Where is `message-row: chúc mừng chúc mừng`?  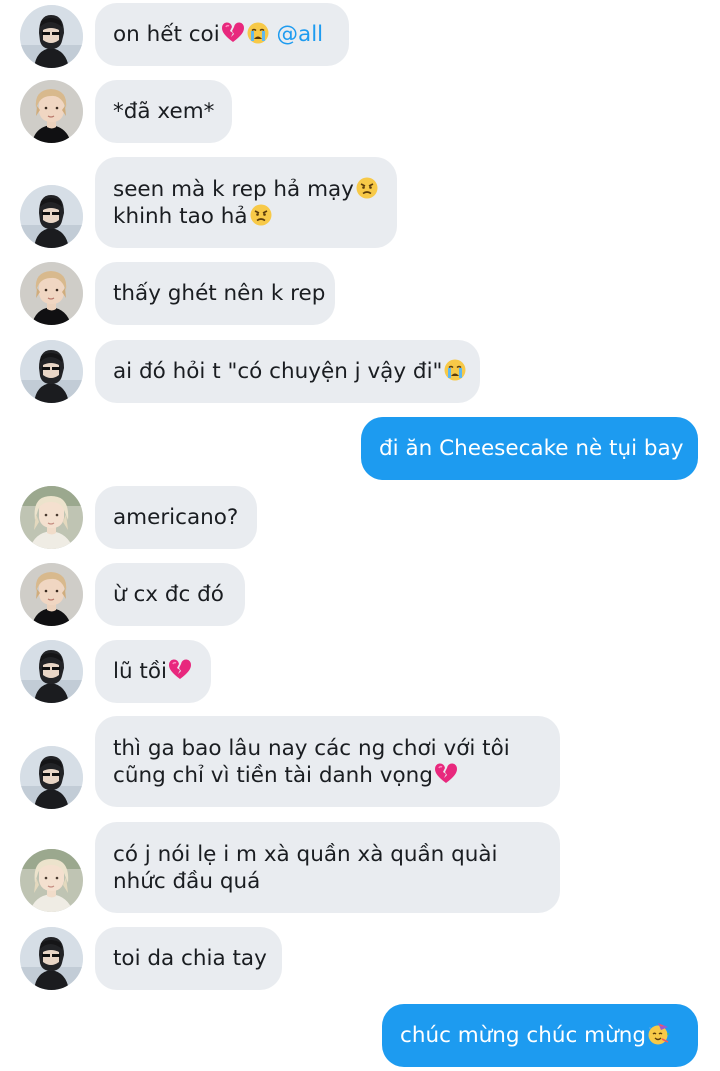
message-row: chúc mừng chúc mừng is located at coordinates (360, 1036).